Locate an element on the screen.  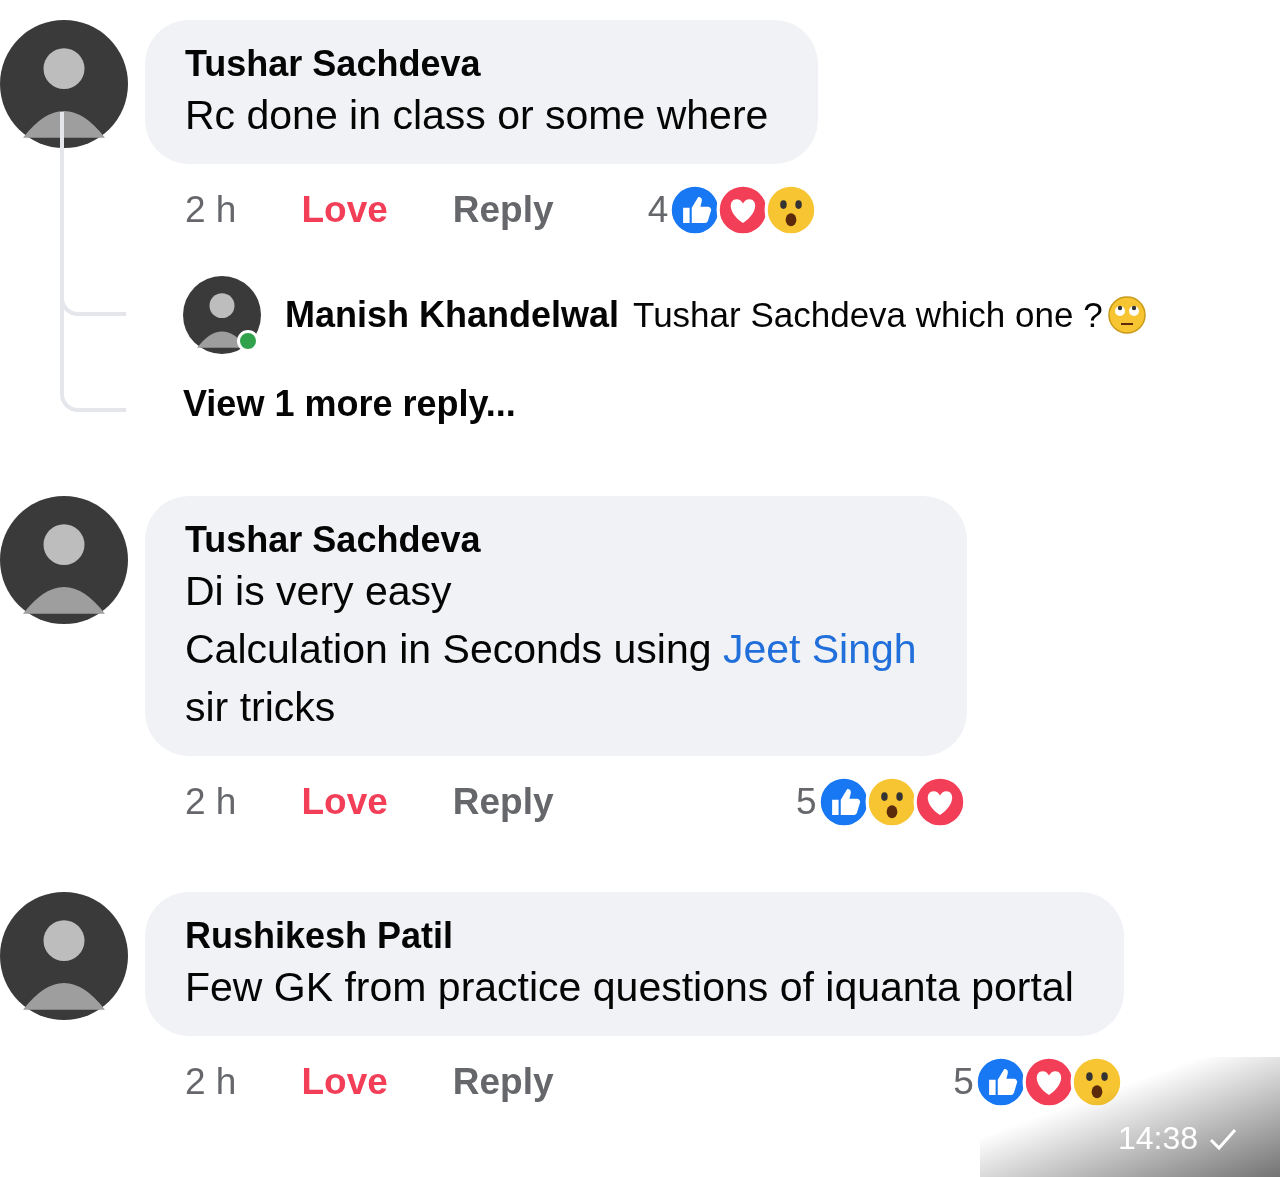
reply-text: Tushar Sachdeva which one ? is located at coordinates (868, 315).